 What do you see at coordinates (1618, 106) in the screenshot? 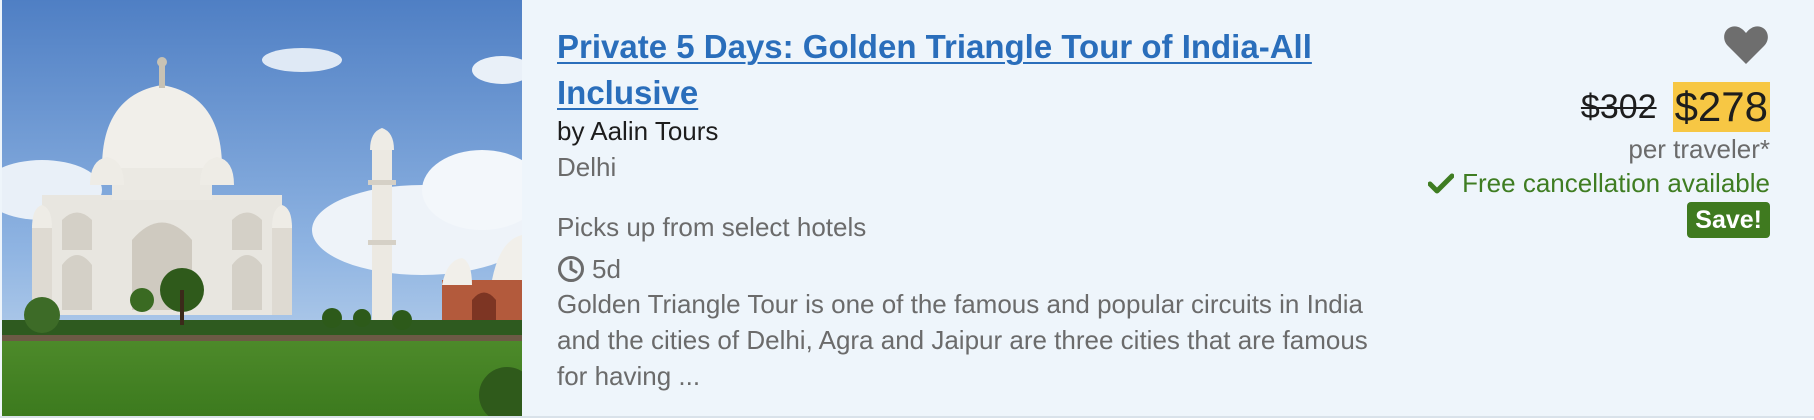
I see `original-price: $302` at bounding box center [1618, 106].